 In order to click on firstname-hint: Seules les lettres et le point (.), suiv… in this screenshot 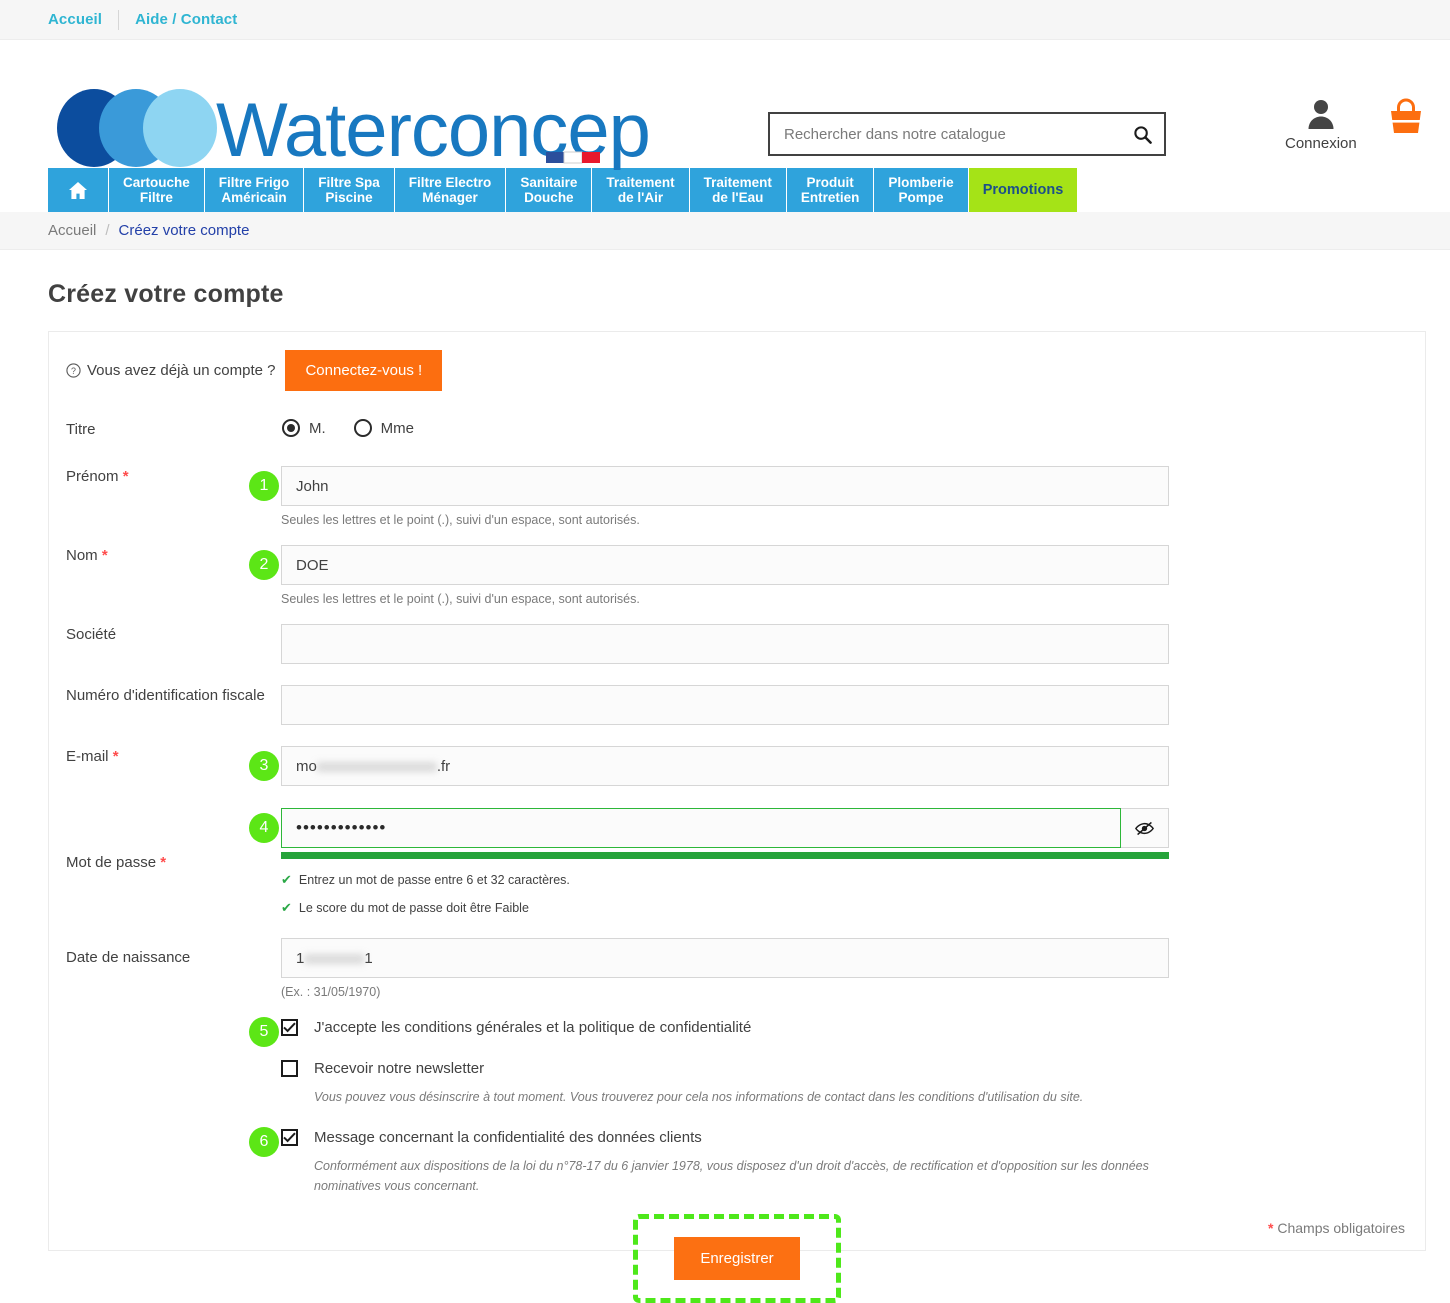, I will do `click(460, 520)`.